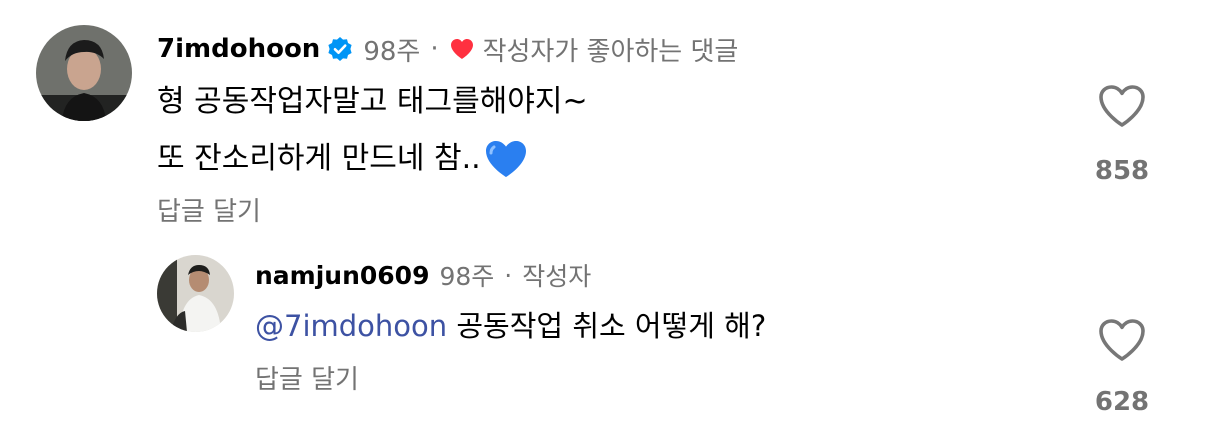 Image resolution: width=1206 pixels, height=433 pixels. What do you see at coordinates (372, 101) in the screenshot?
I see `comment-text-line-1: 형 공동작업자말고 태그를해야지~` at bounding box center [372, 101].